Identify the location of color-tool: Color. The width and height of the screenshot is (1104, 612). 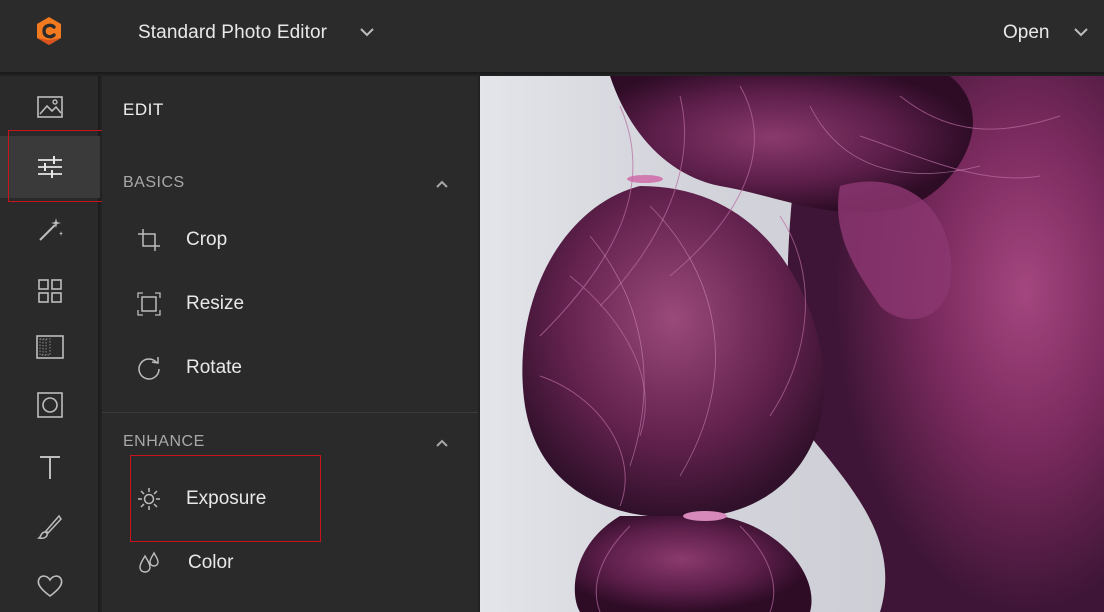
(290, 564).